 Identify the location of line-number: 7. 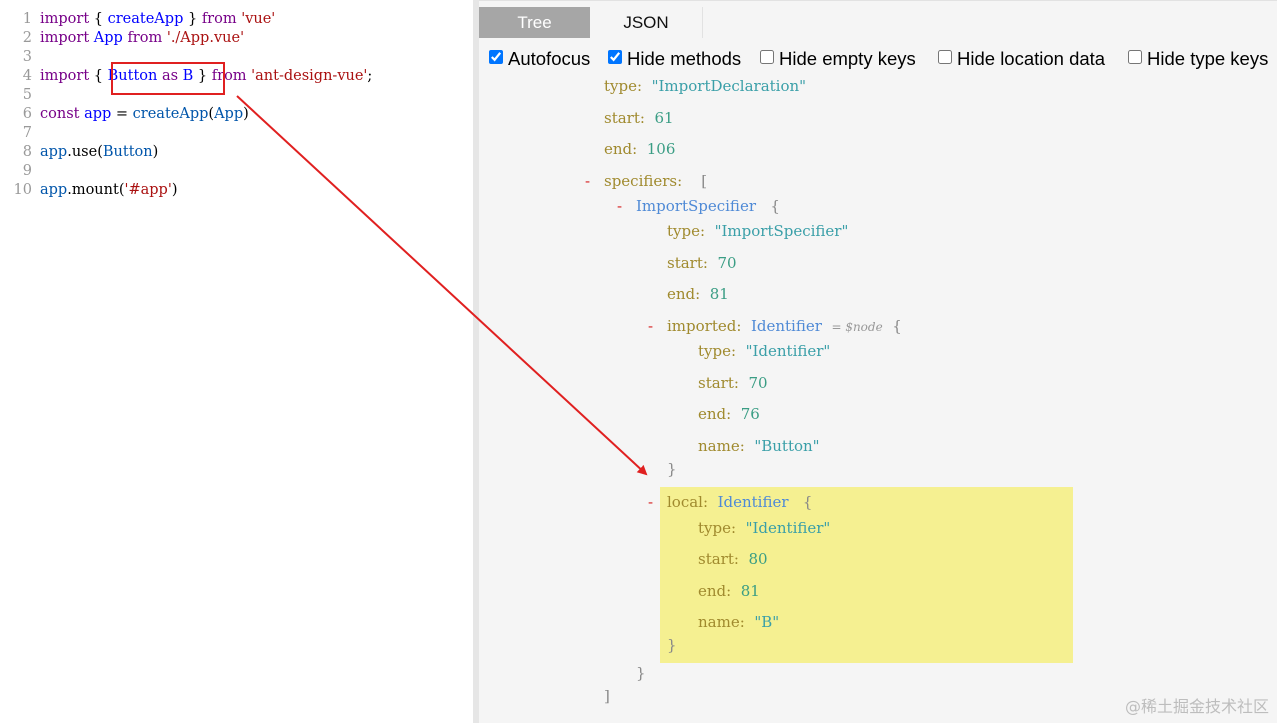
(27, 133).